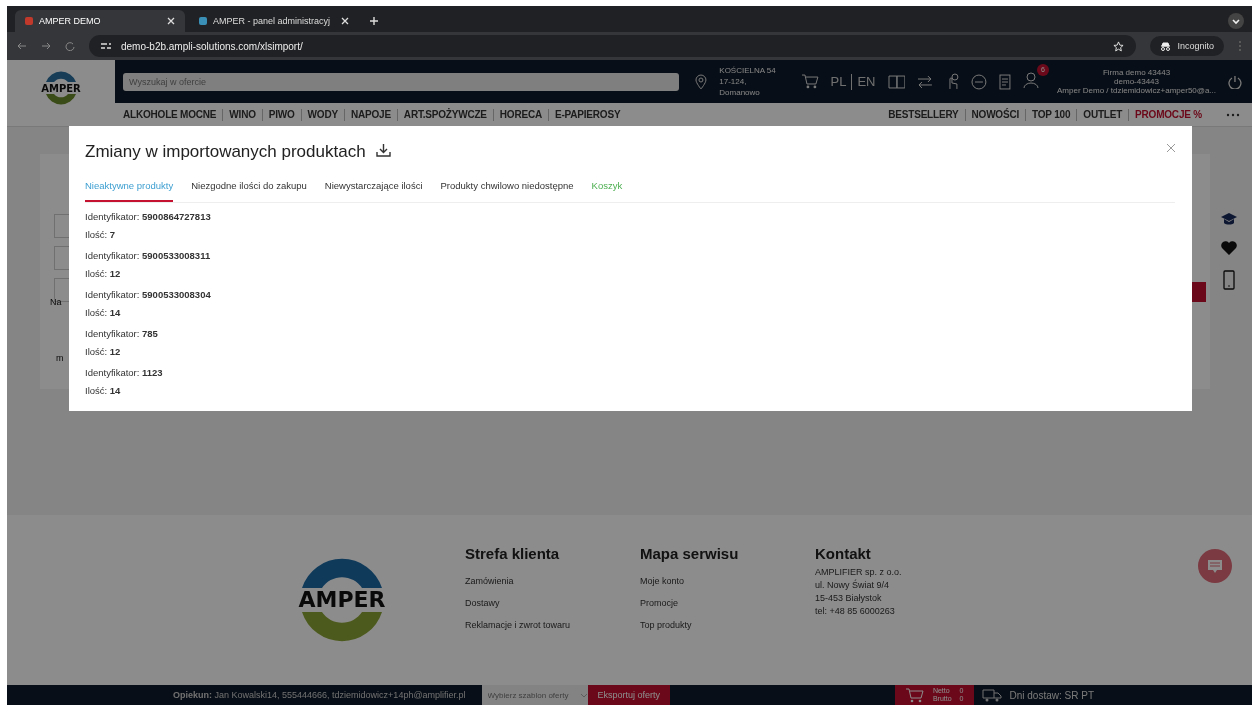  I want to click on footer-link: Promocje, so click(727, 603).